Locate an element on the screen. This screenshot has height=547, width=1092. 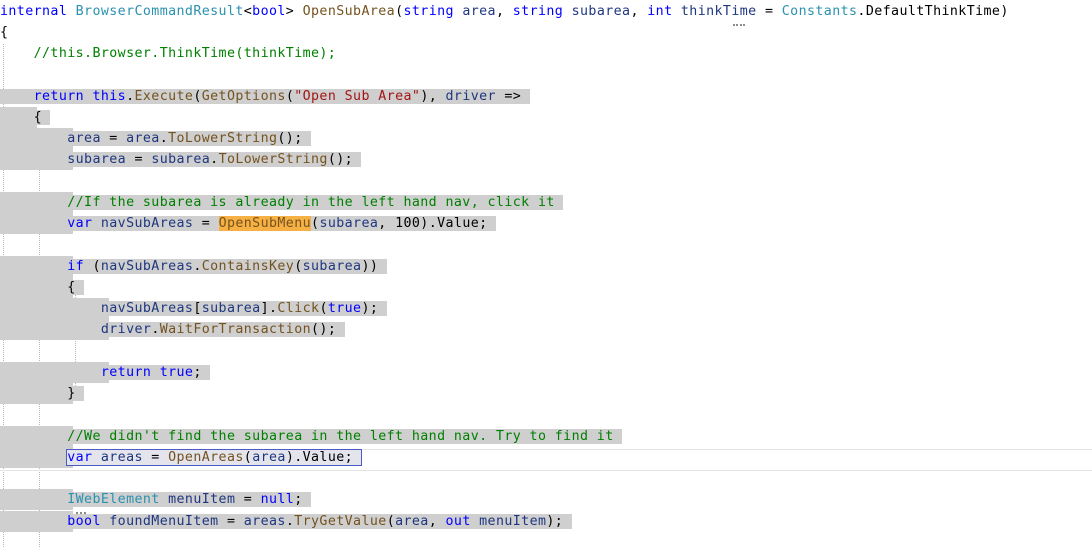
code-token: true is located at coordinates (176, 372).